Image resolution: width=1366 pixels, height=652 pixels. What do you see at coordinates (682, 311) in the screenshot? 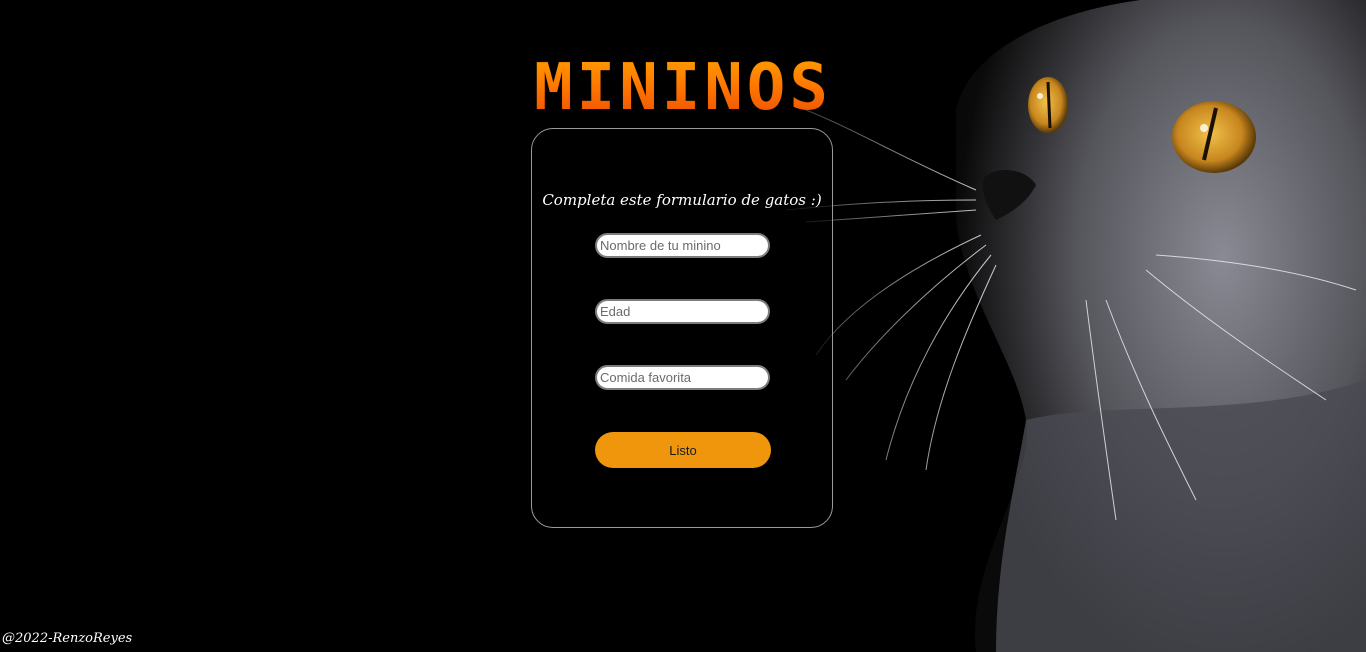
I see `age-input` at bounding box center [682, 311].